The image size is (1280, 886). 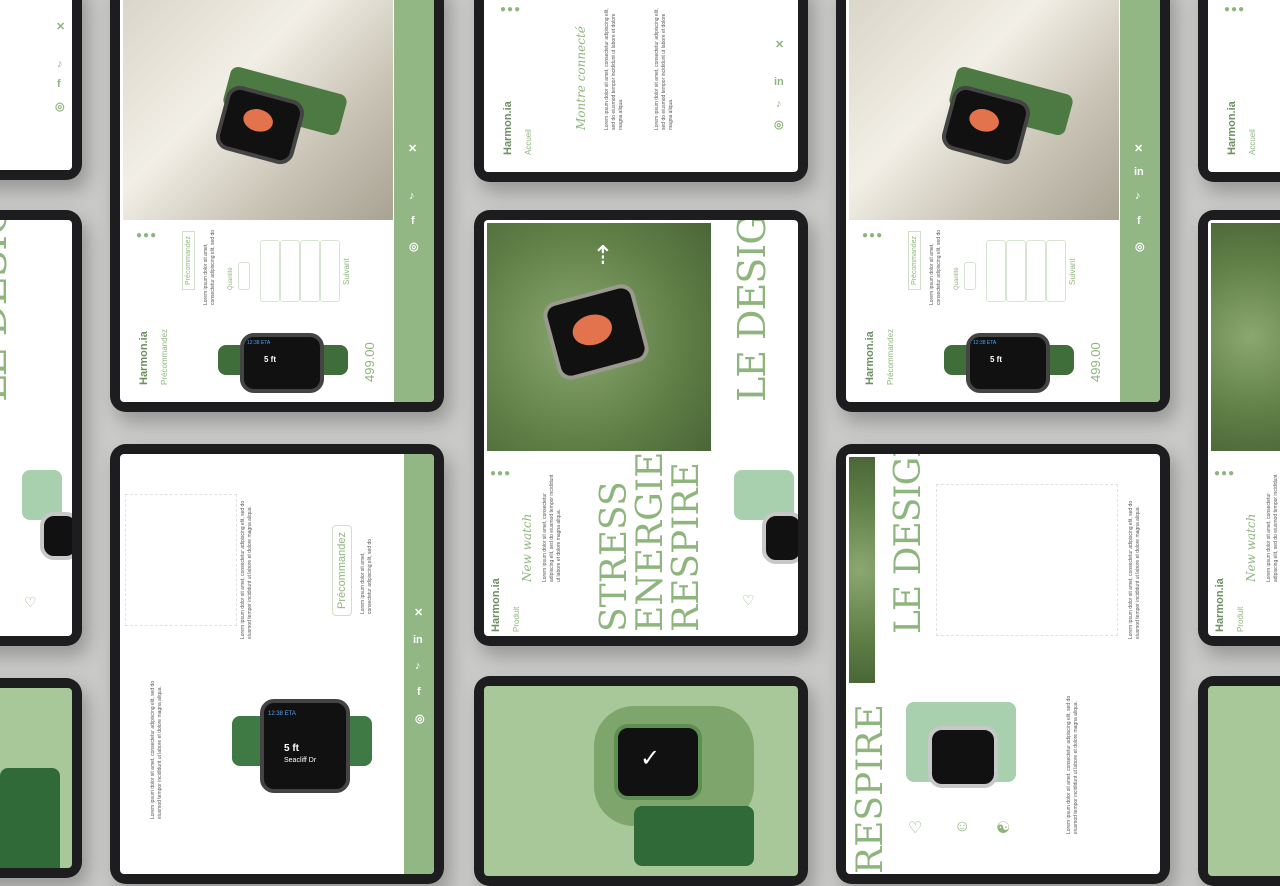 I want to click on heart-monitor-icon: ♡, so click(x=748, y=600).